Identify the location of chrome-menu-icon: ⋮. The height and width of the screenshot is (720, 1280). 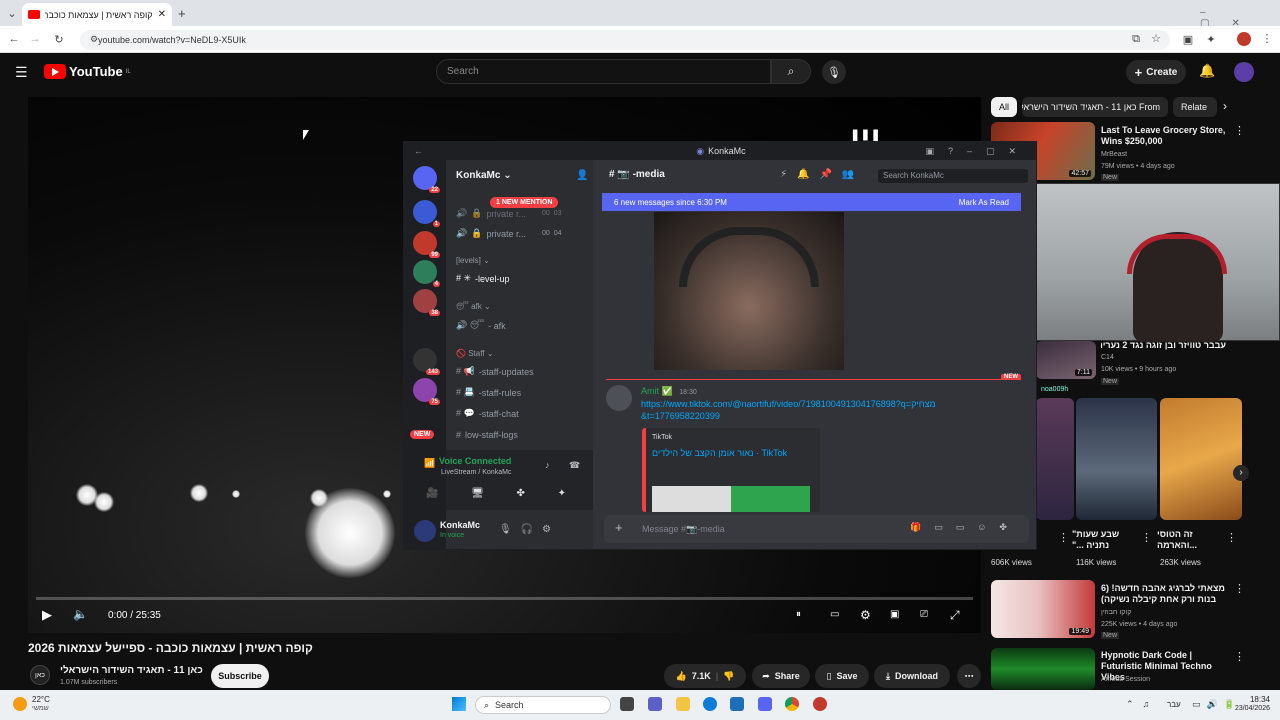
(1267, 38).